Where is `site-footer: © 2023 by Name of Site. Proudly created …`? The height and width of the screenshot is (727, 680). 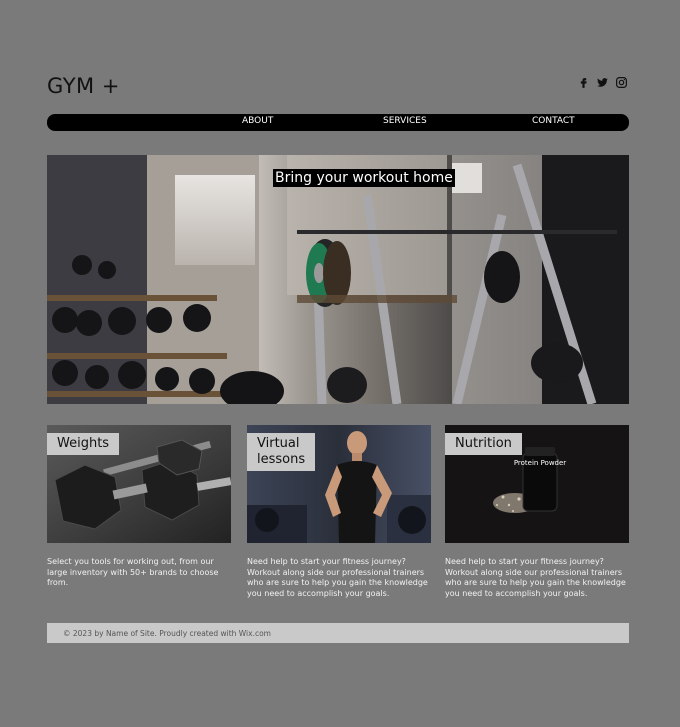 site-footer: © 2023 by Name of Site. Proudly created … is located at coordinates (338, 633).